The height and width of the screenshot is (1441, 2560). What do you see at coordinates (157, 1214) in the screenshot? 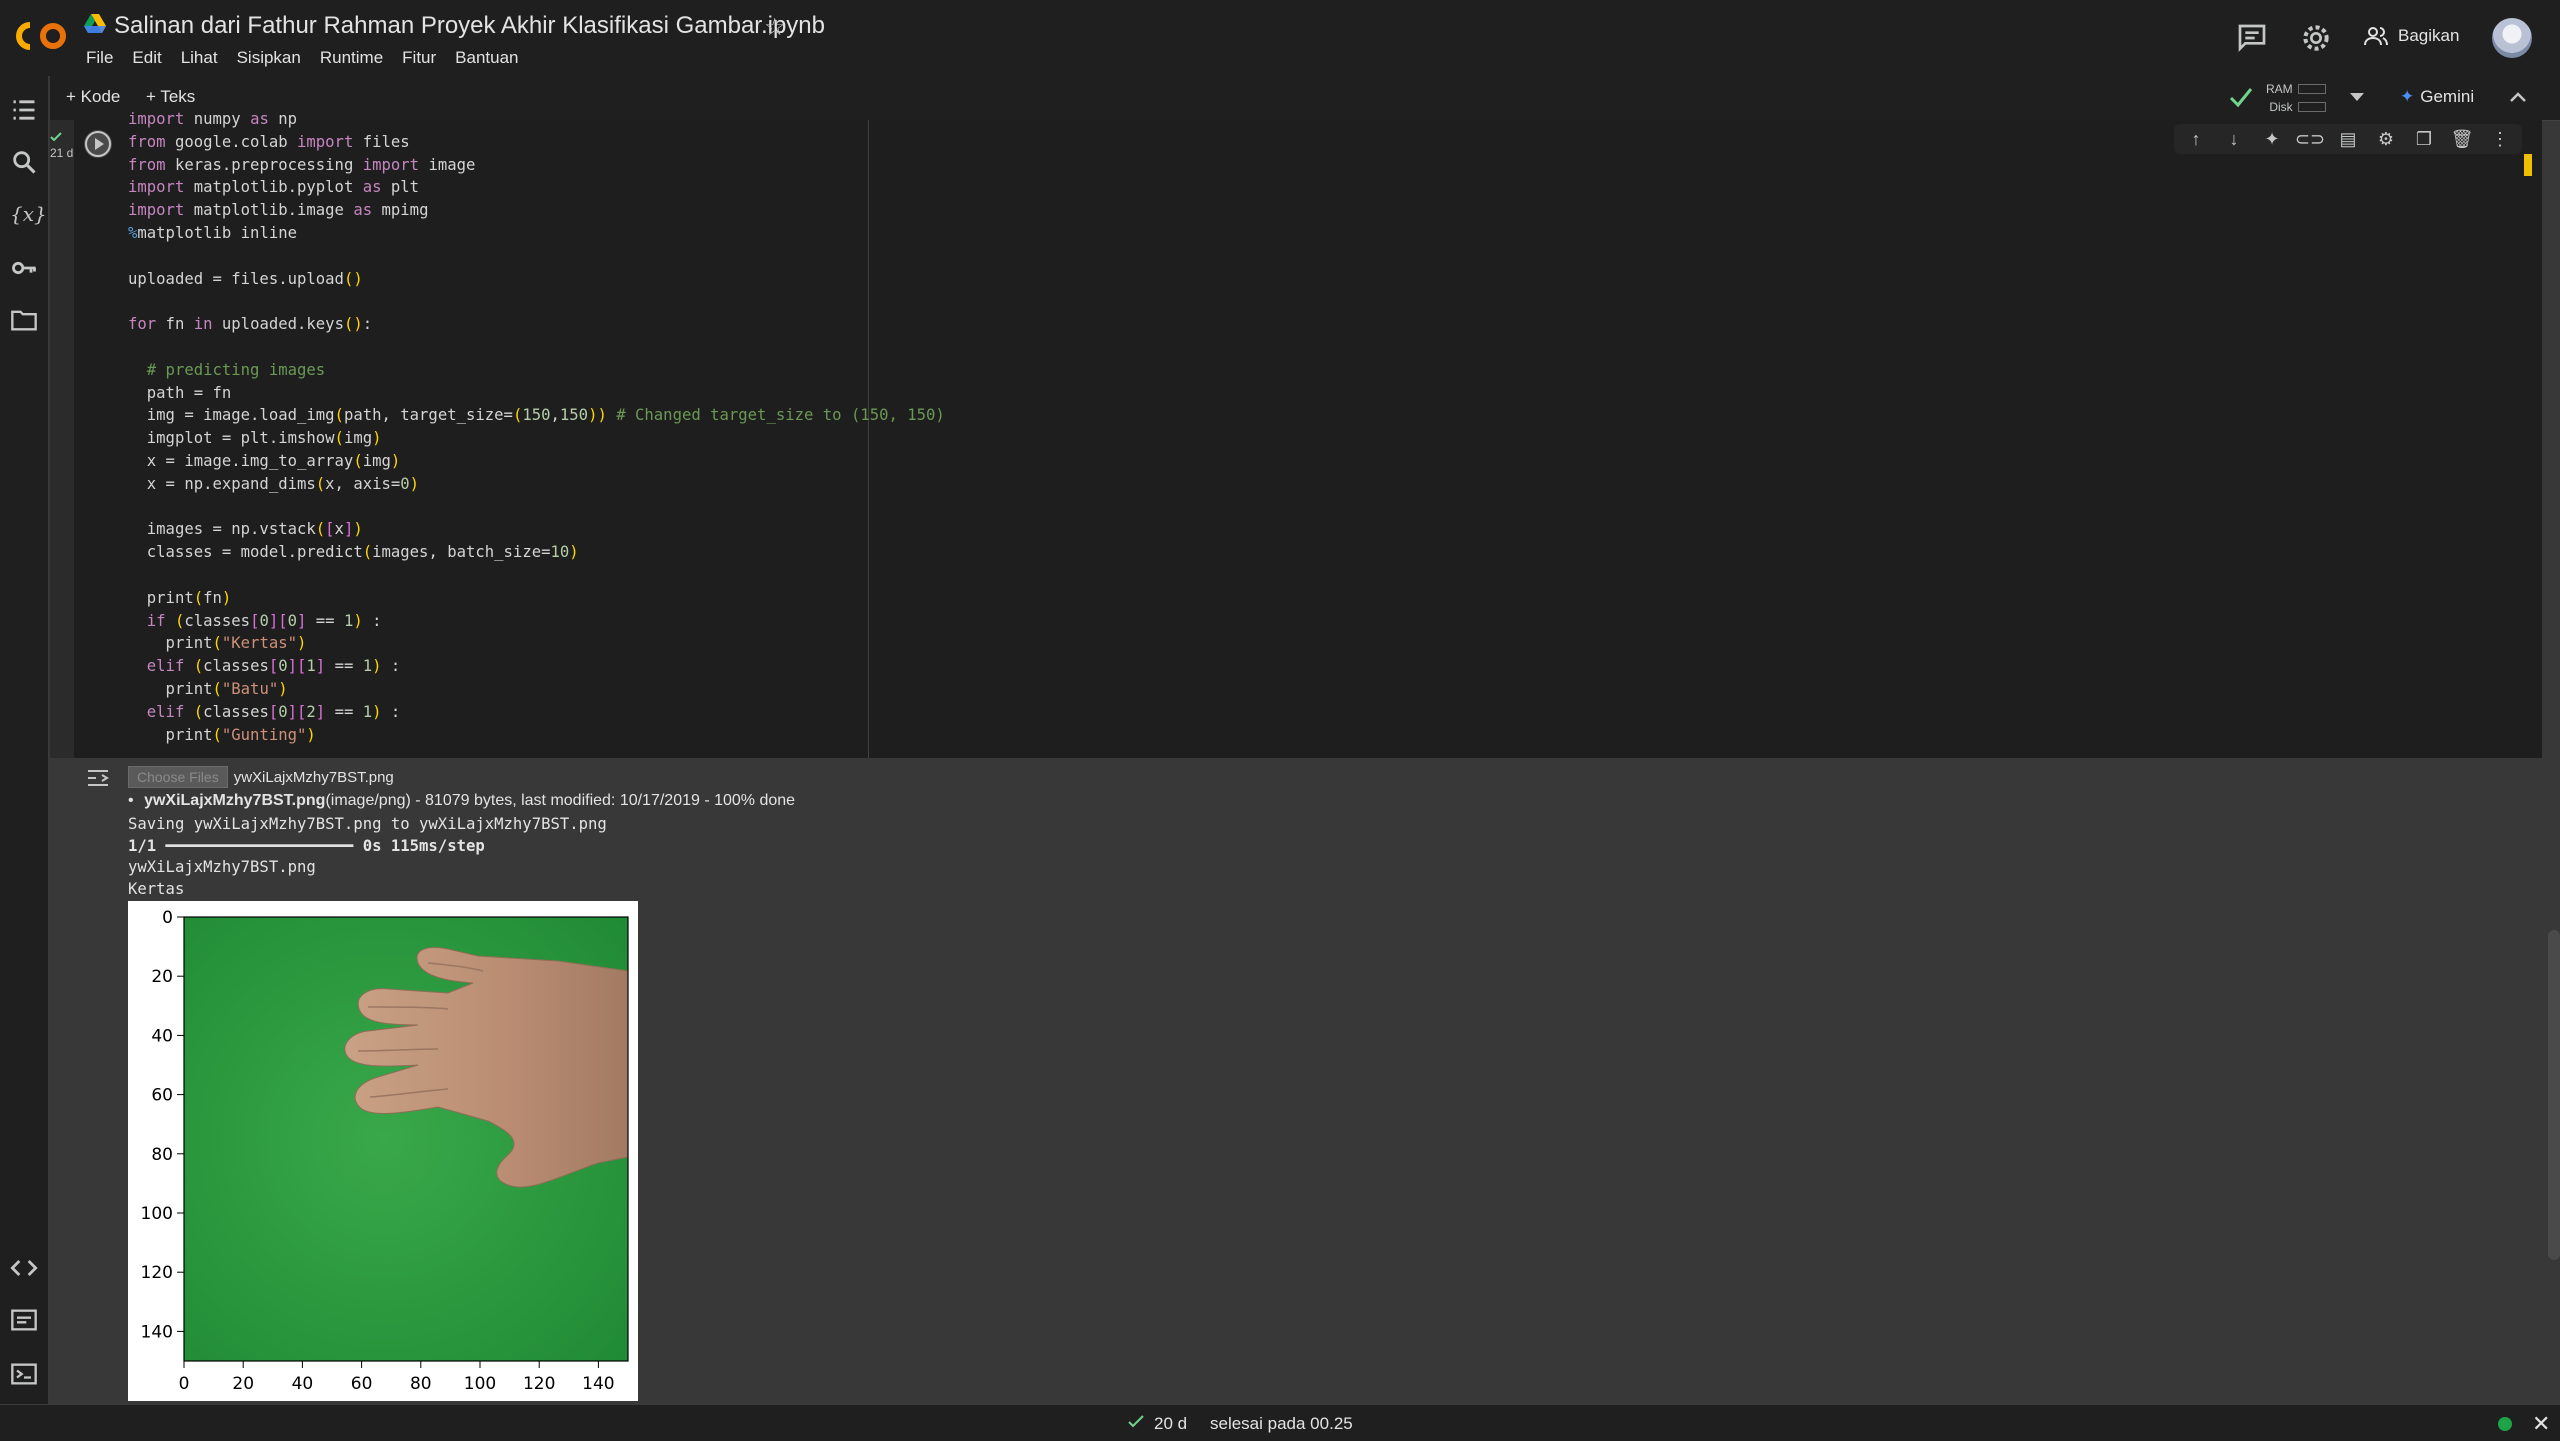
I see `y-tick-label: 100` at bounding box center [157, 1214].